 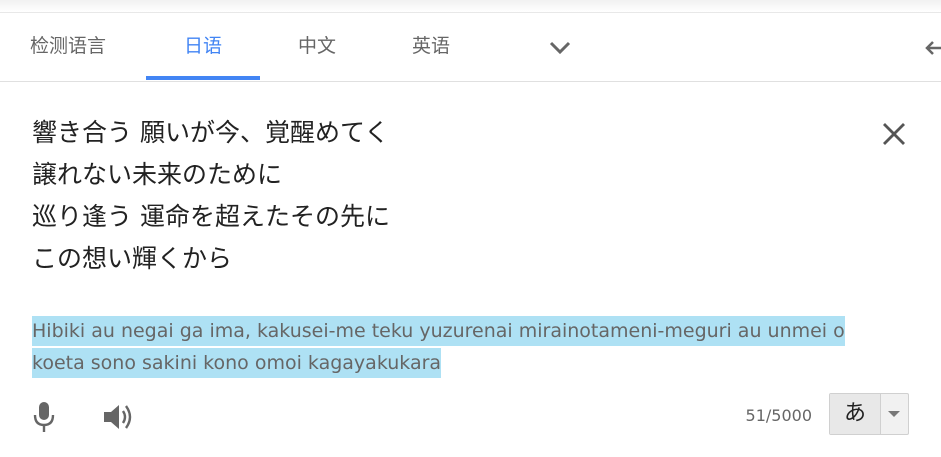 I want to click on dropdown-arrow-icon, so click(x=894, y=414).